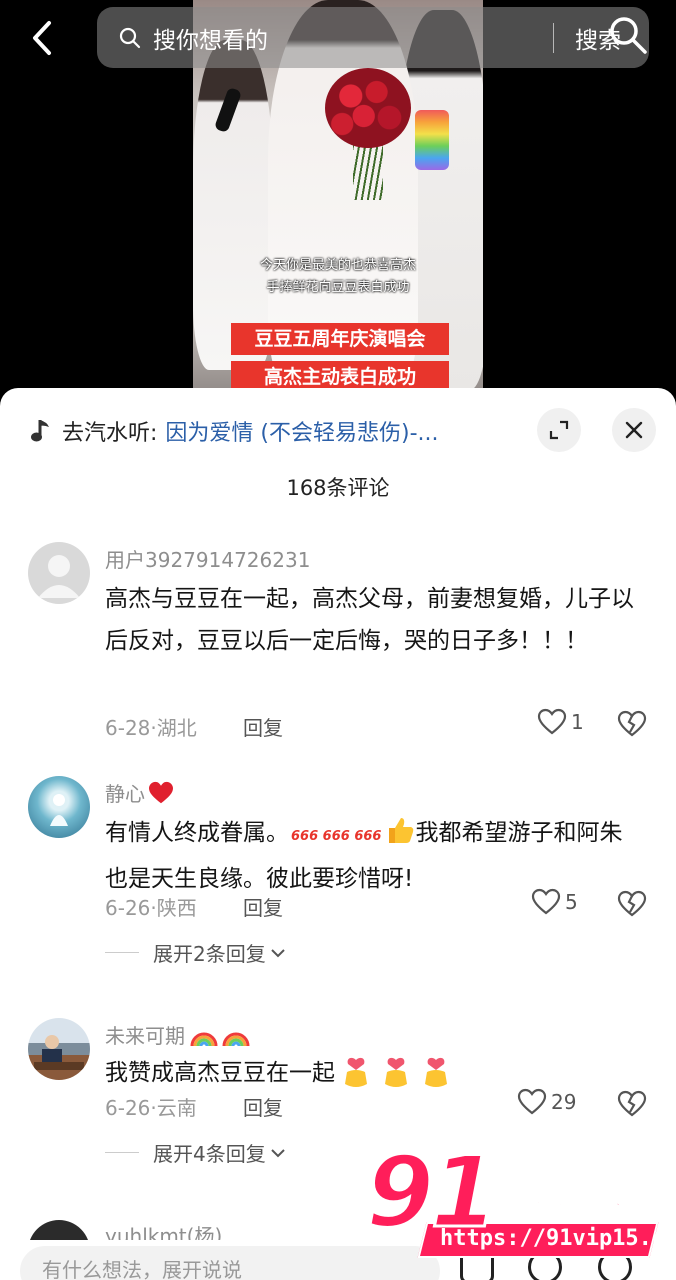 Image resolution: width=676 pixels, height=1280 pixels. What do you see at coordinates (125, 794) in the screenshot?
I see `username-text: 静心` at bounding box center [125, 794].